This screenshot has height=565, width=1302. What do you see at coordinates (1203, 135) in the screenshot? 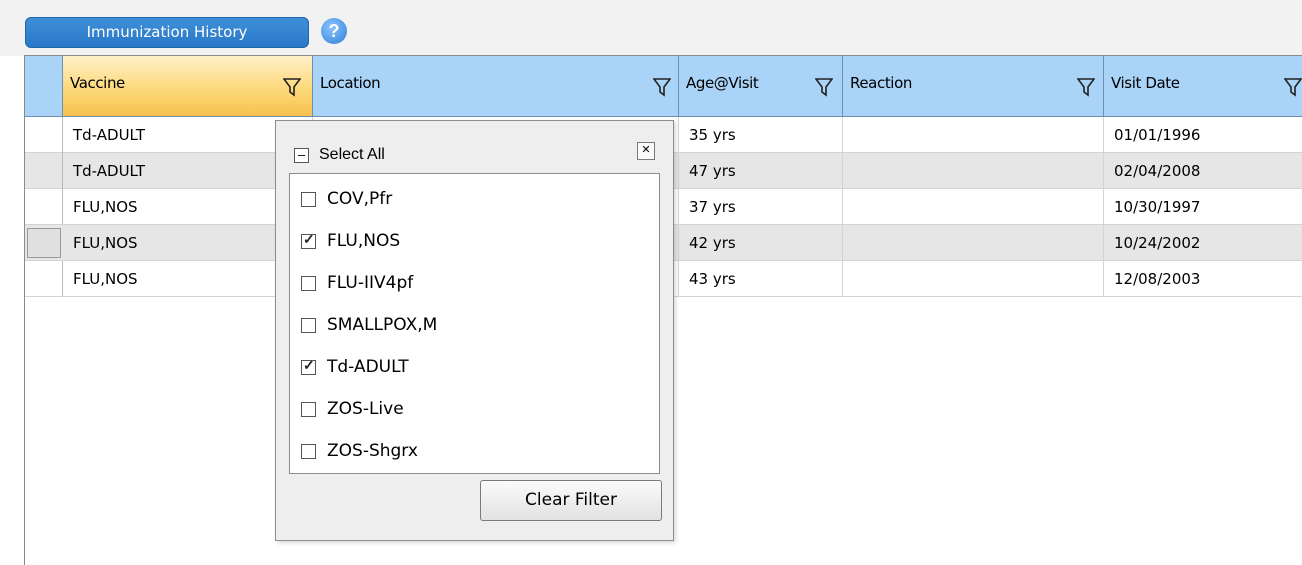
I see `visit-date-cell: 01/01/1996` at bounding box center [1203, 135].